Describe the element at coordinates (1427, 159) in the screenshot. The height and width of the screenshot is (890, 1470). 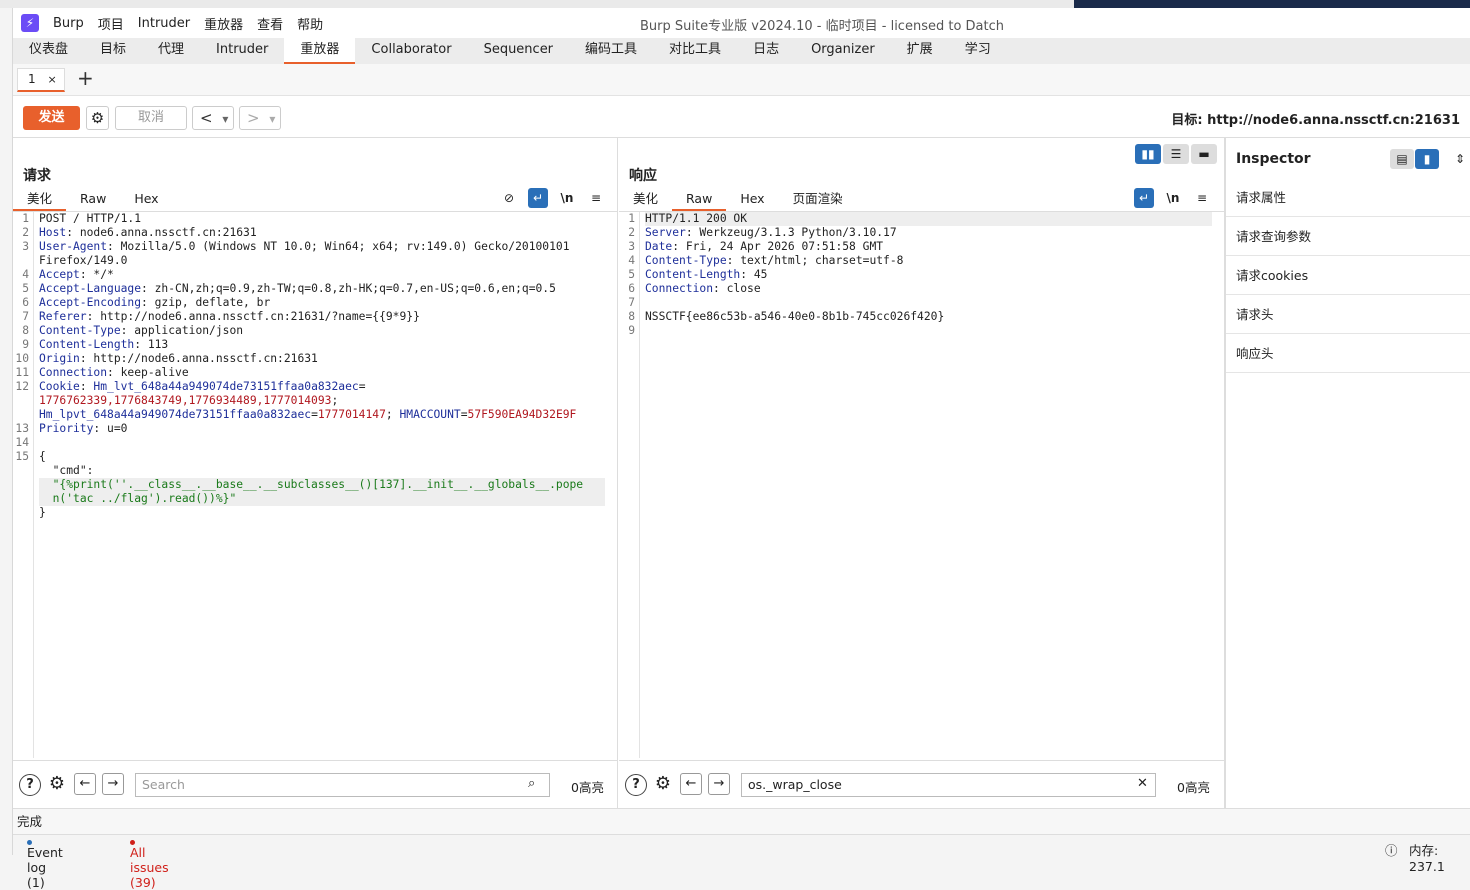
I see `inspector-side-icon: ▮` at that location.